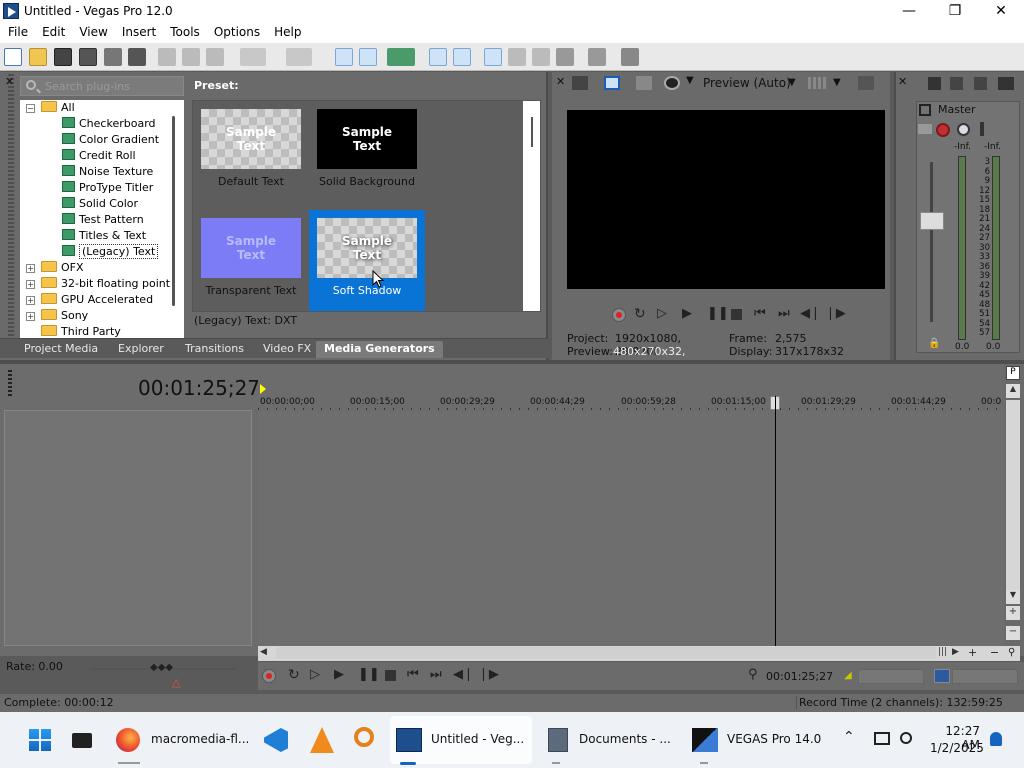 This screenshot has height=768, width=1024. I want to click on play-button: ▶, so click(687, 313).